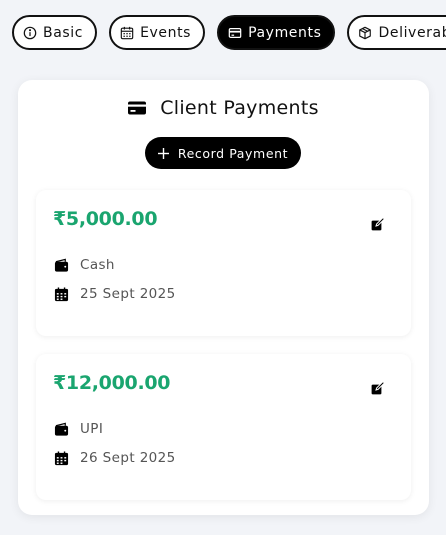 The image size is (446, 535). Describe the element at coordinates (92, 429) in the screenshot. I see `payment-method: UPI` at that location.